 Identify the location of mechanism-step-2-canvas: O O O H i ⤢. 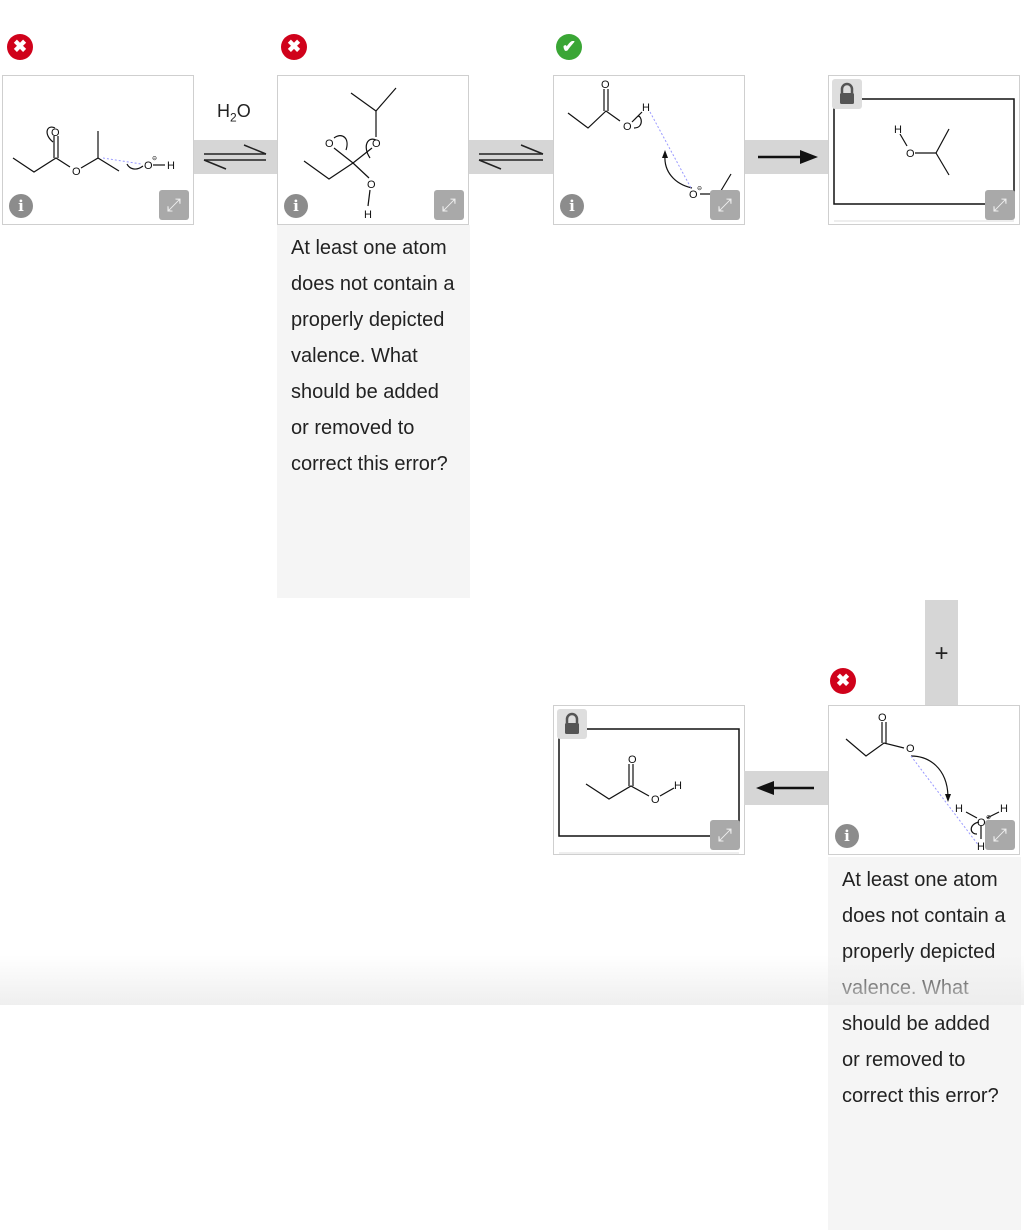
(373, 150).